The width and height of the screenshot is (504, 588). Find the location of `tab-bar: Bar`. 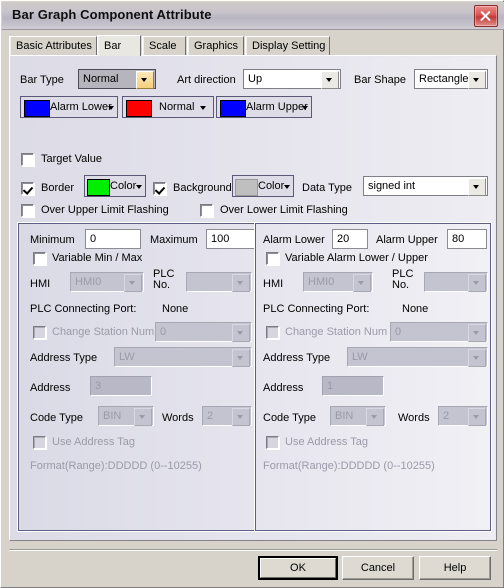

tab-bar: Bar is located at coordinates (119, 45).